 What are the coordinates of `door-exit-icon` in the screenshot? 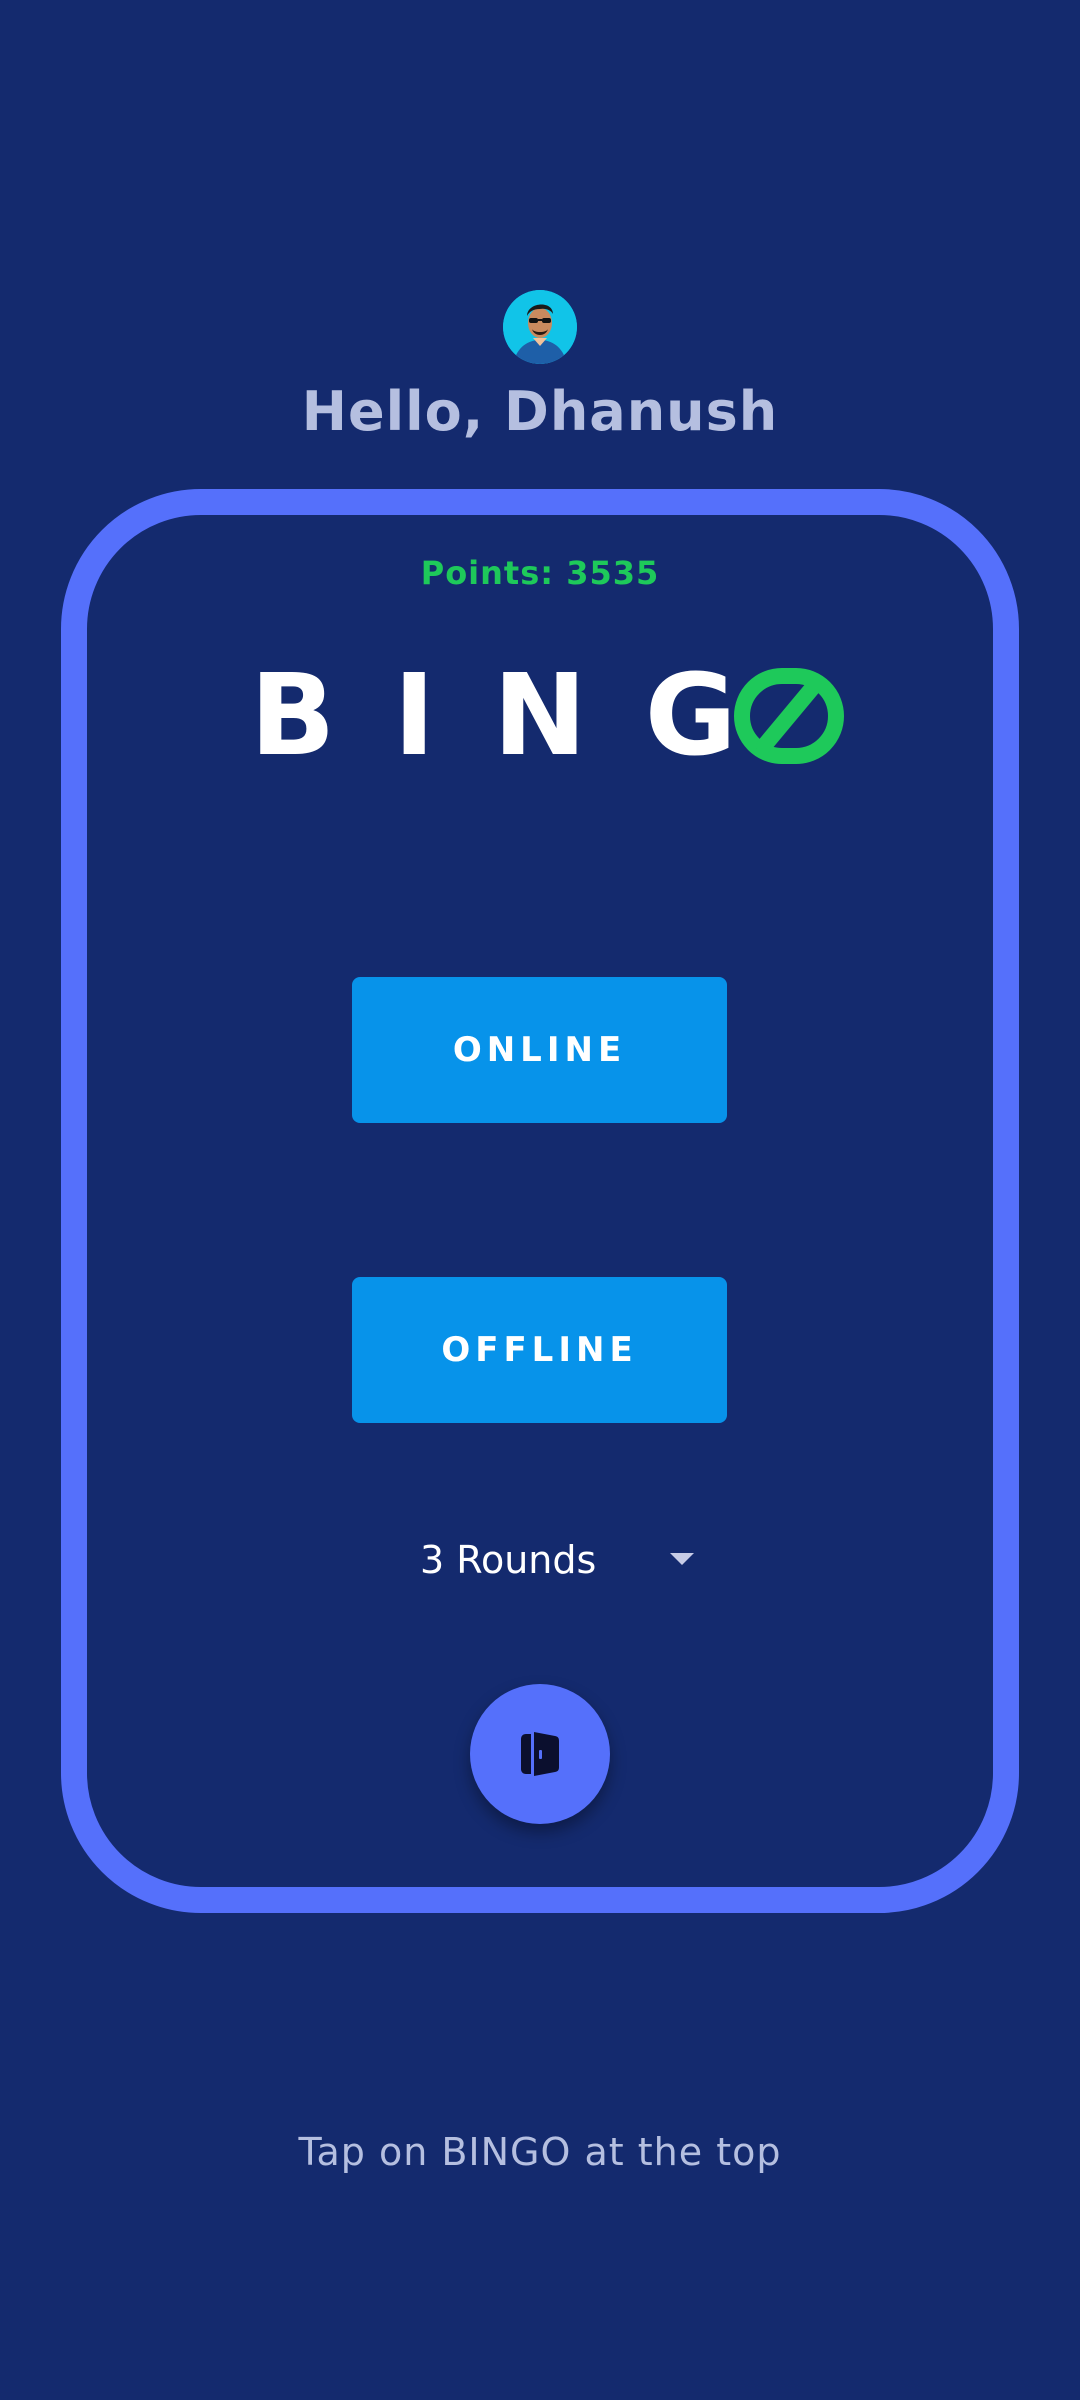 It's located at (540, 1754).